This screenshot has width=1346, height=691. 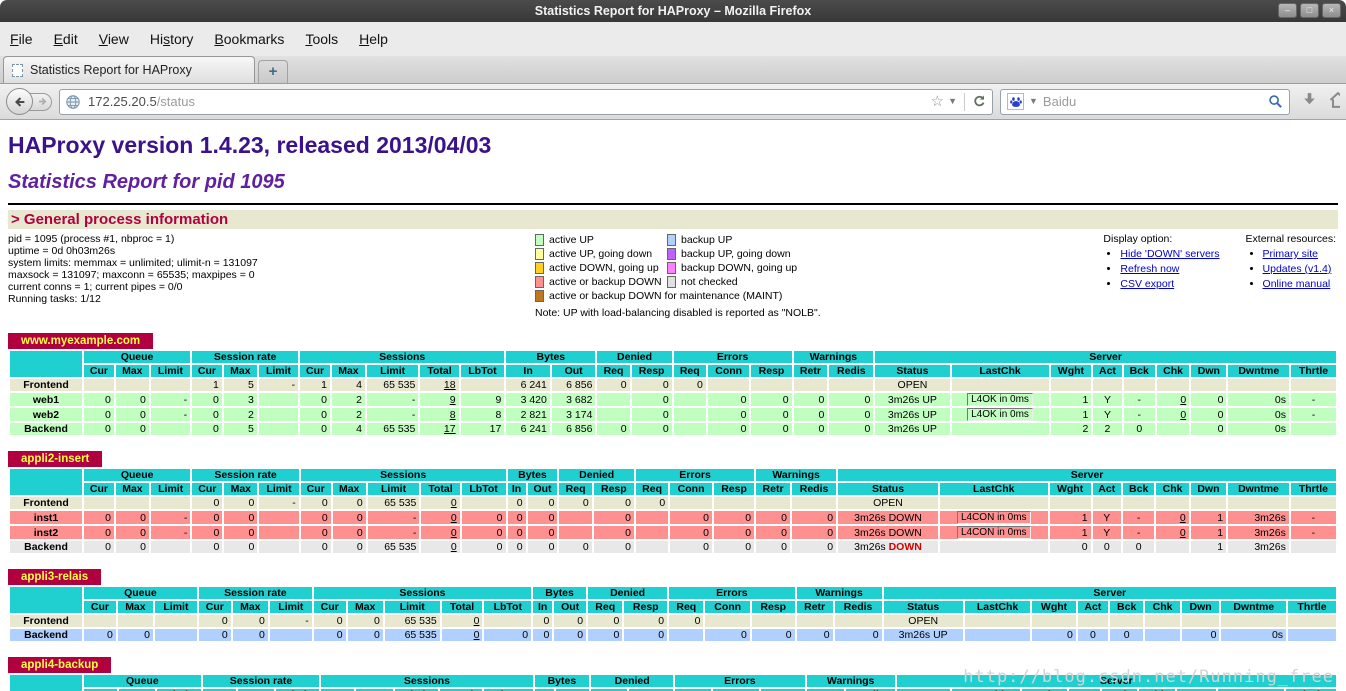 I want to click on display-option-link: CSV export, so click(x=1147, y=284).